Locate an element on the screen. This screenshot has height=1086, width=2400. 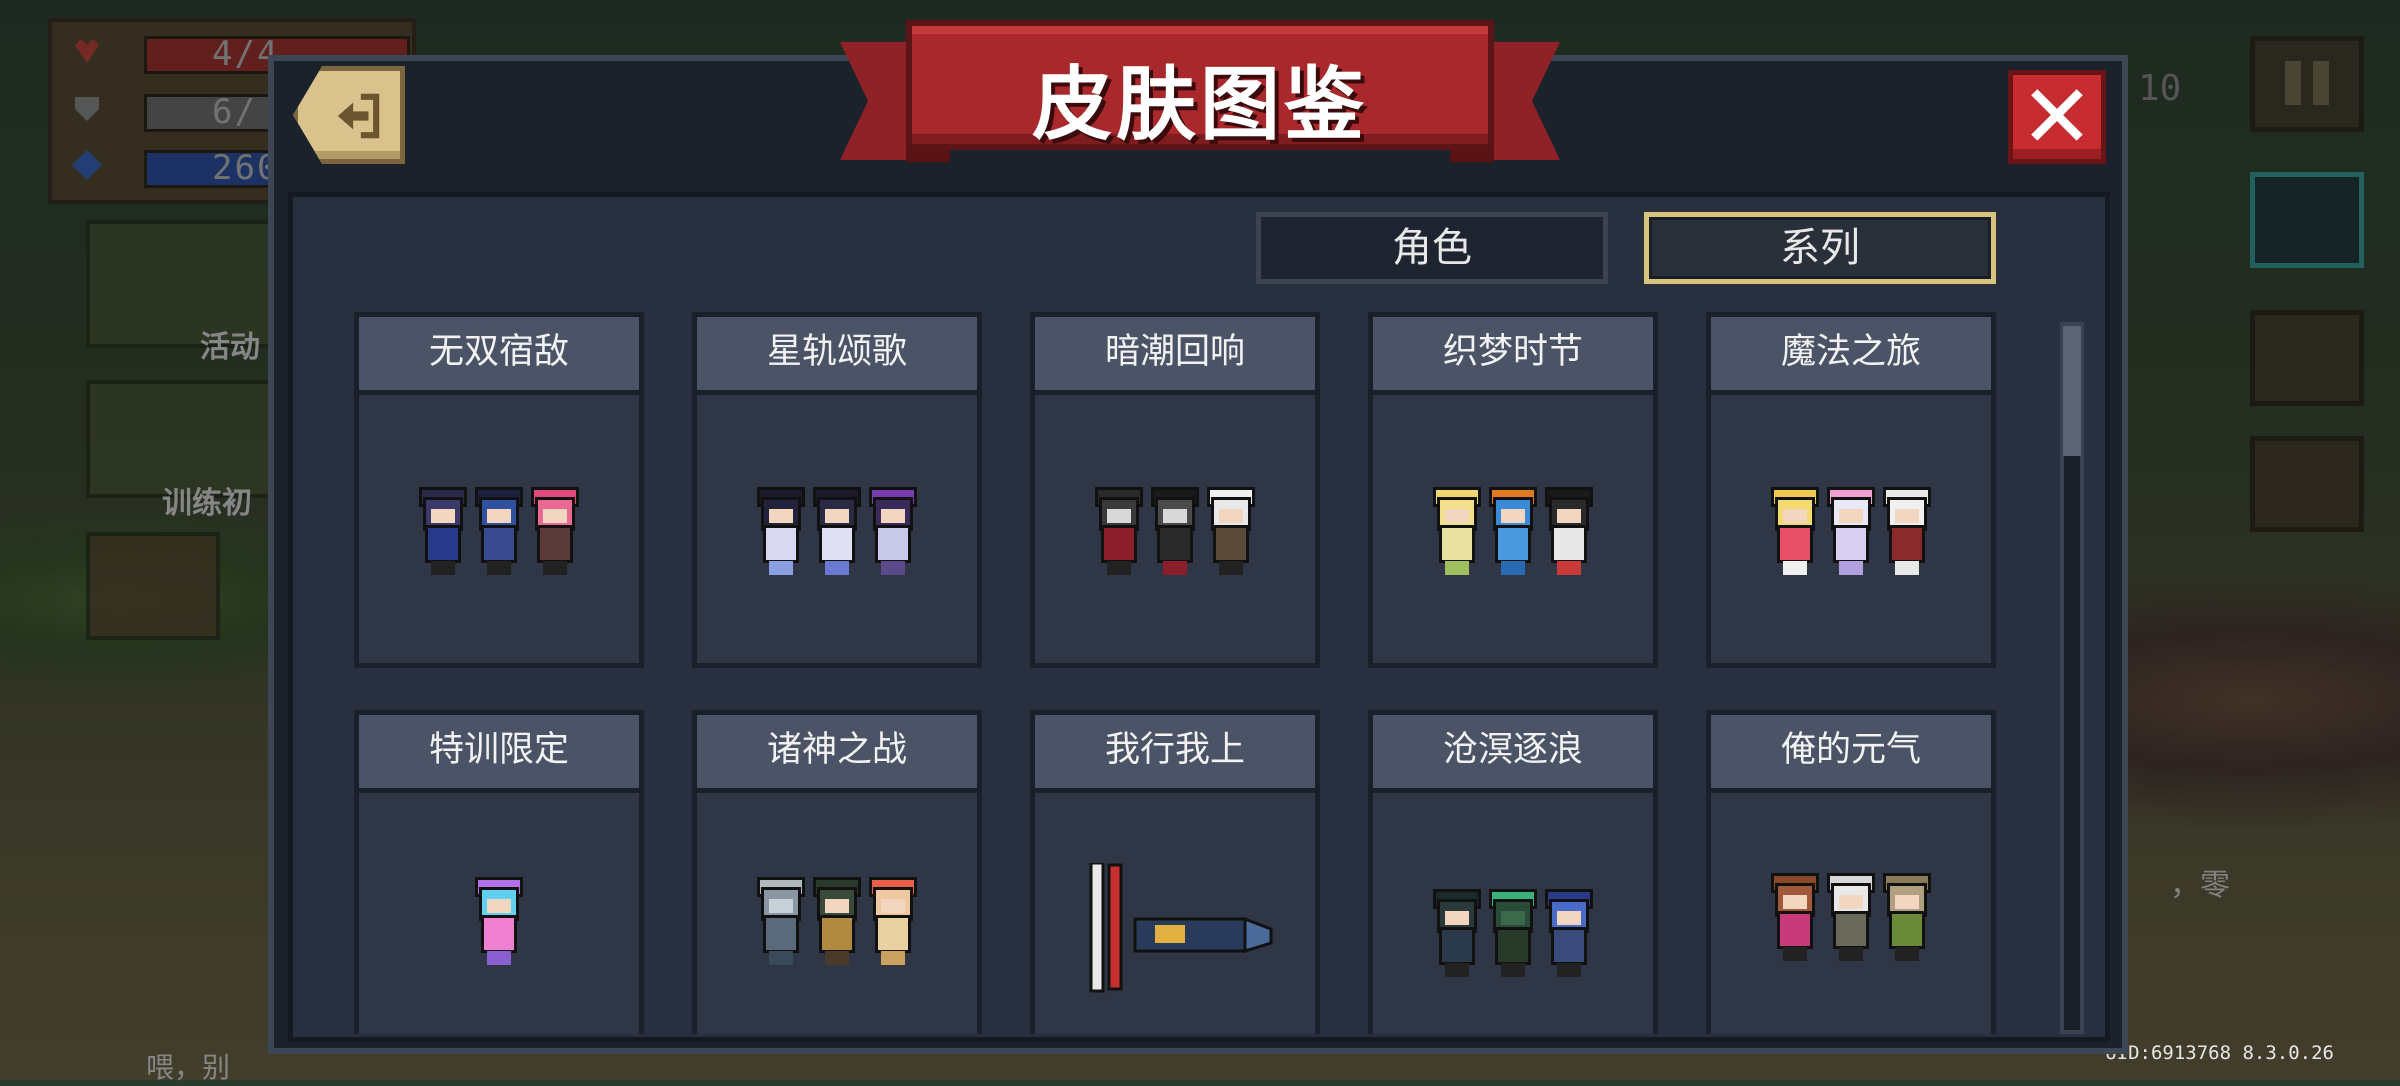
series-card: 沧溟逐浪 is located at coordinates (1513, 872).